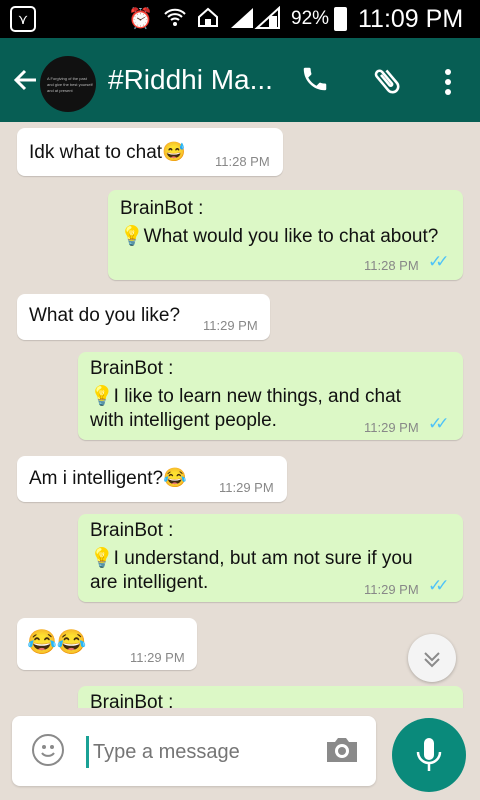 The width and height of the screenshot is (480, 800). Describe the element at coordinates (310, 18) in the screenshot. I see `battery-percent: 92%` at that location.